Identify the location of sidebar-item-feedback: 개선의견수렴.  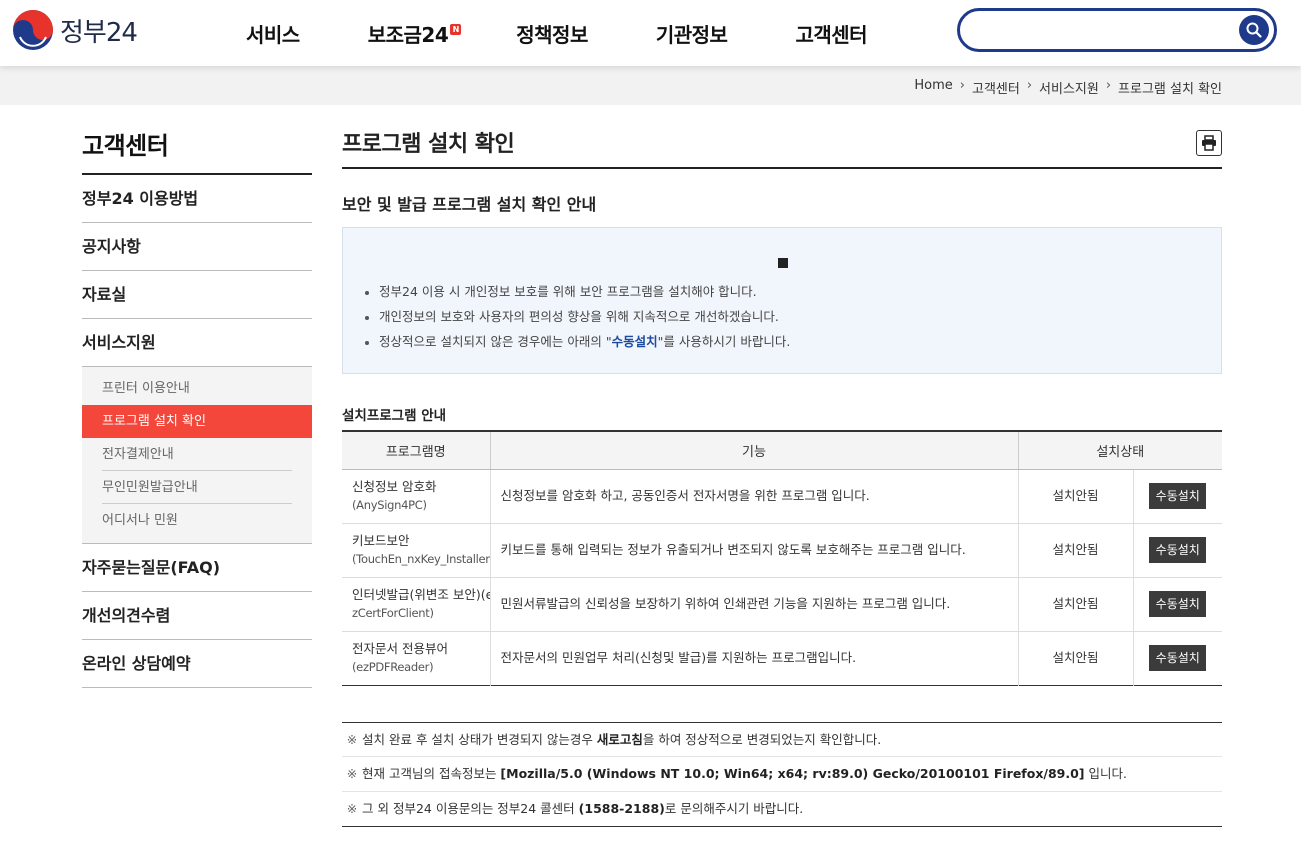
(197, 616).